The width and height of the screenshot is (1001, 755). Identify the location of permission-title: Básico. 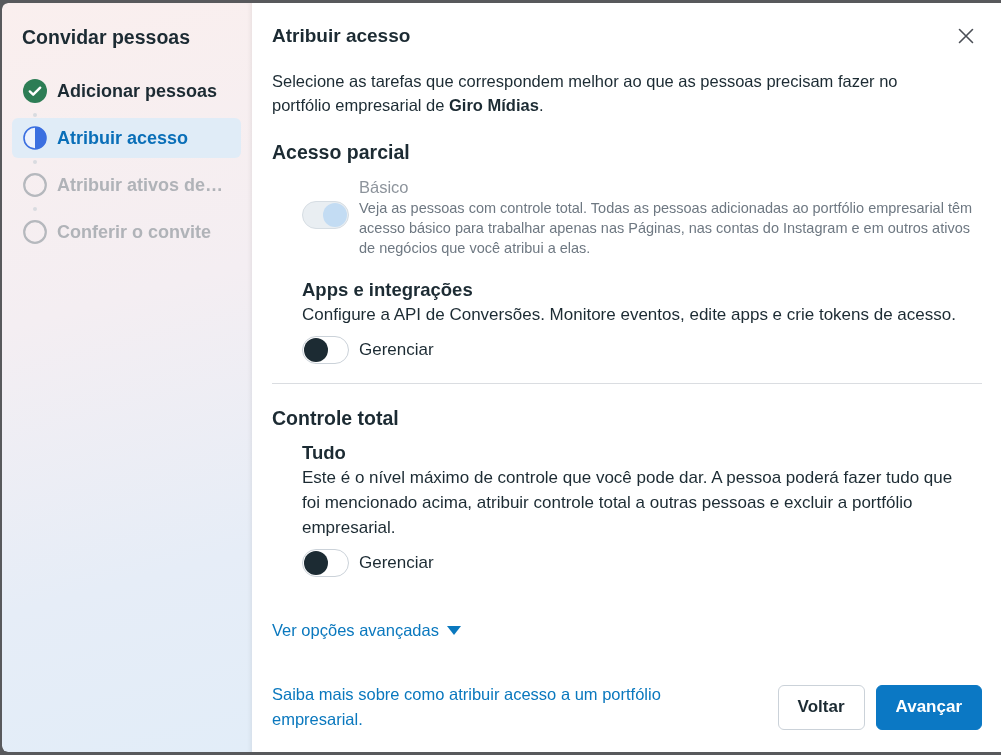
(384, 187).